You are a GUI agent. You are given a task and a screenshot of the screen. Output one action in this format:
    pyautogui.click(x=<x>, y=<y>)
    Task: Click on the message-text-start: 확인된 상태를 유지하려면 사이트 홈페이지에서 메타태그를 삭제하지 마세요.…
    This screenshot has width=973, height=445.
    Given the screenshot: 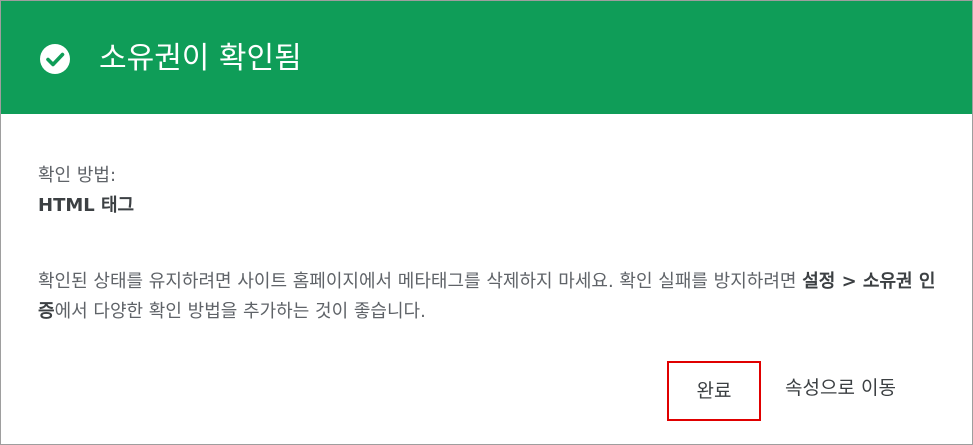 What is the action you would take?
    pyautogui.click(x=420, y=281)
    